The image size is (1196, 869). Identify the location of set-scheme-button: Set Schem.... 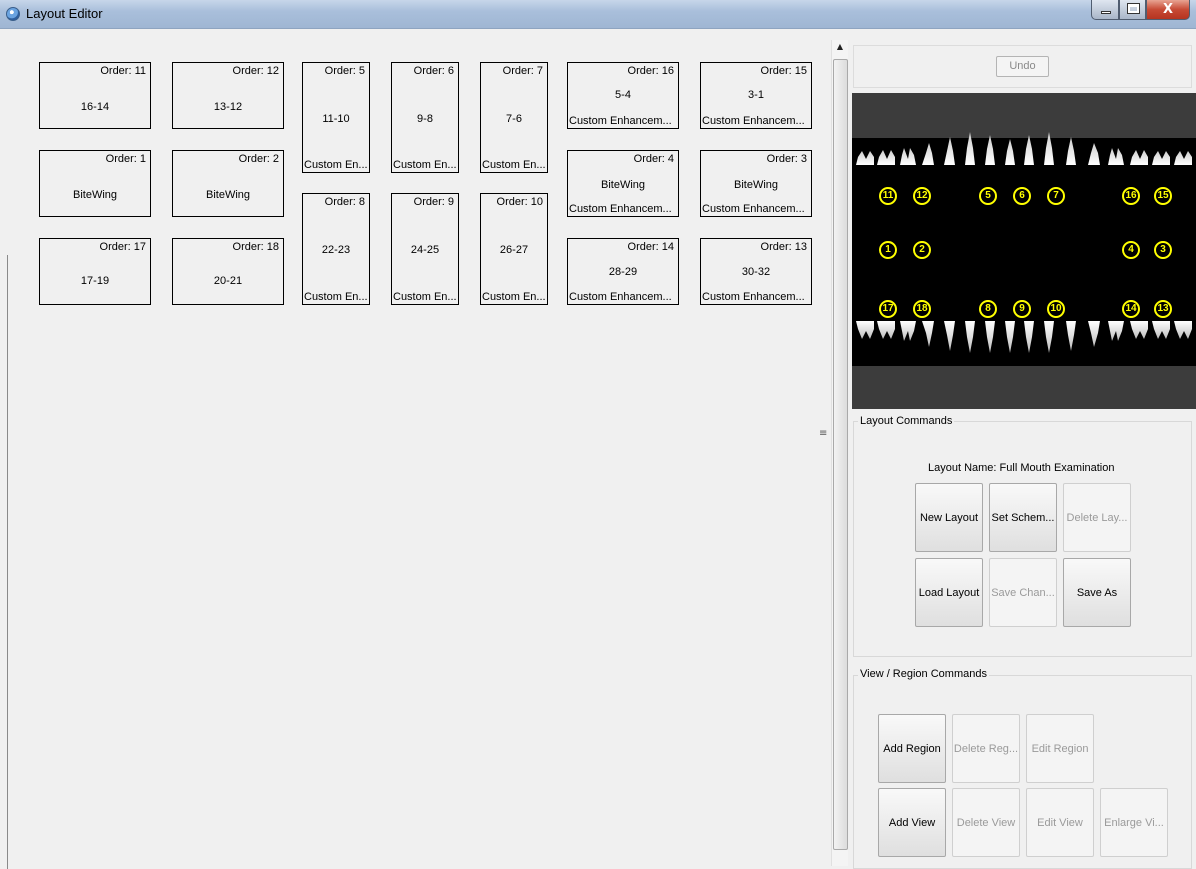
(1023, 517).